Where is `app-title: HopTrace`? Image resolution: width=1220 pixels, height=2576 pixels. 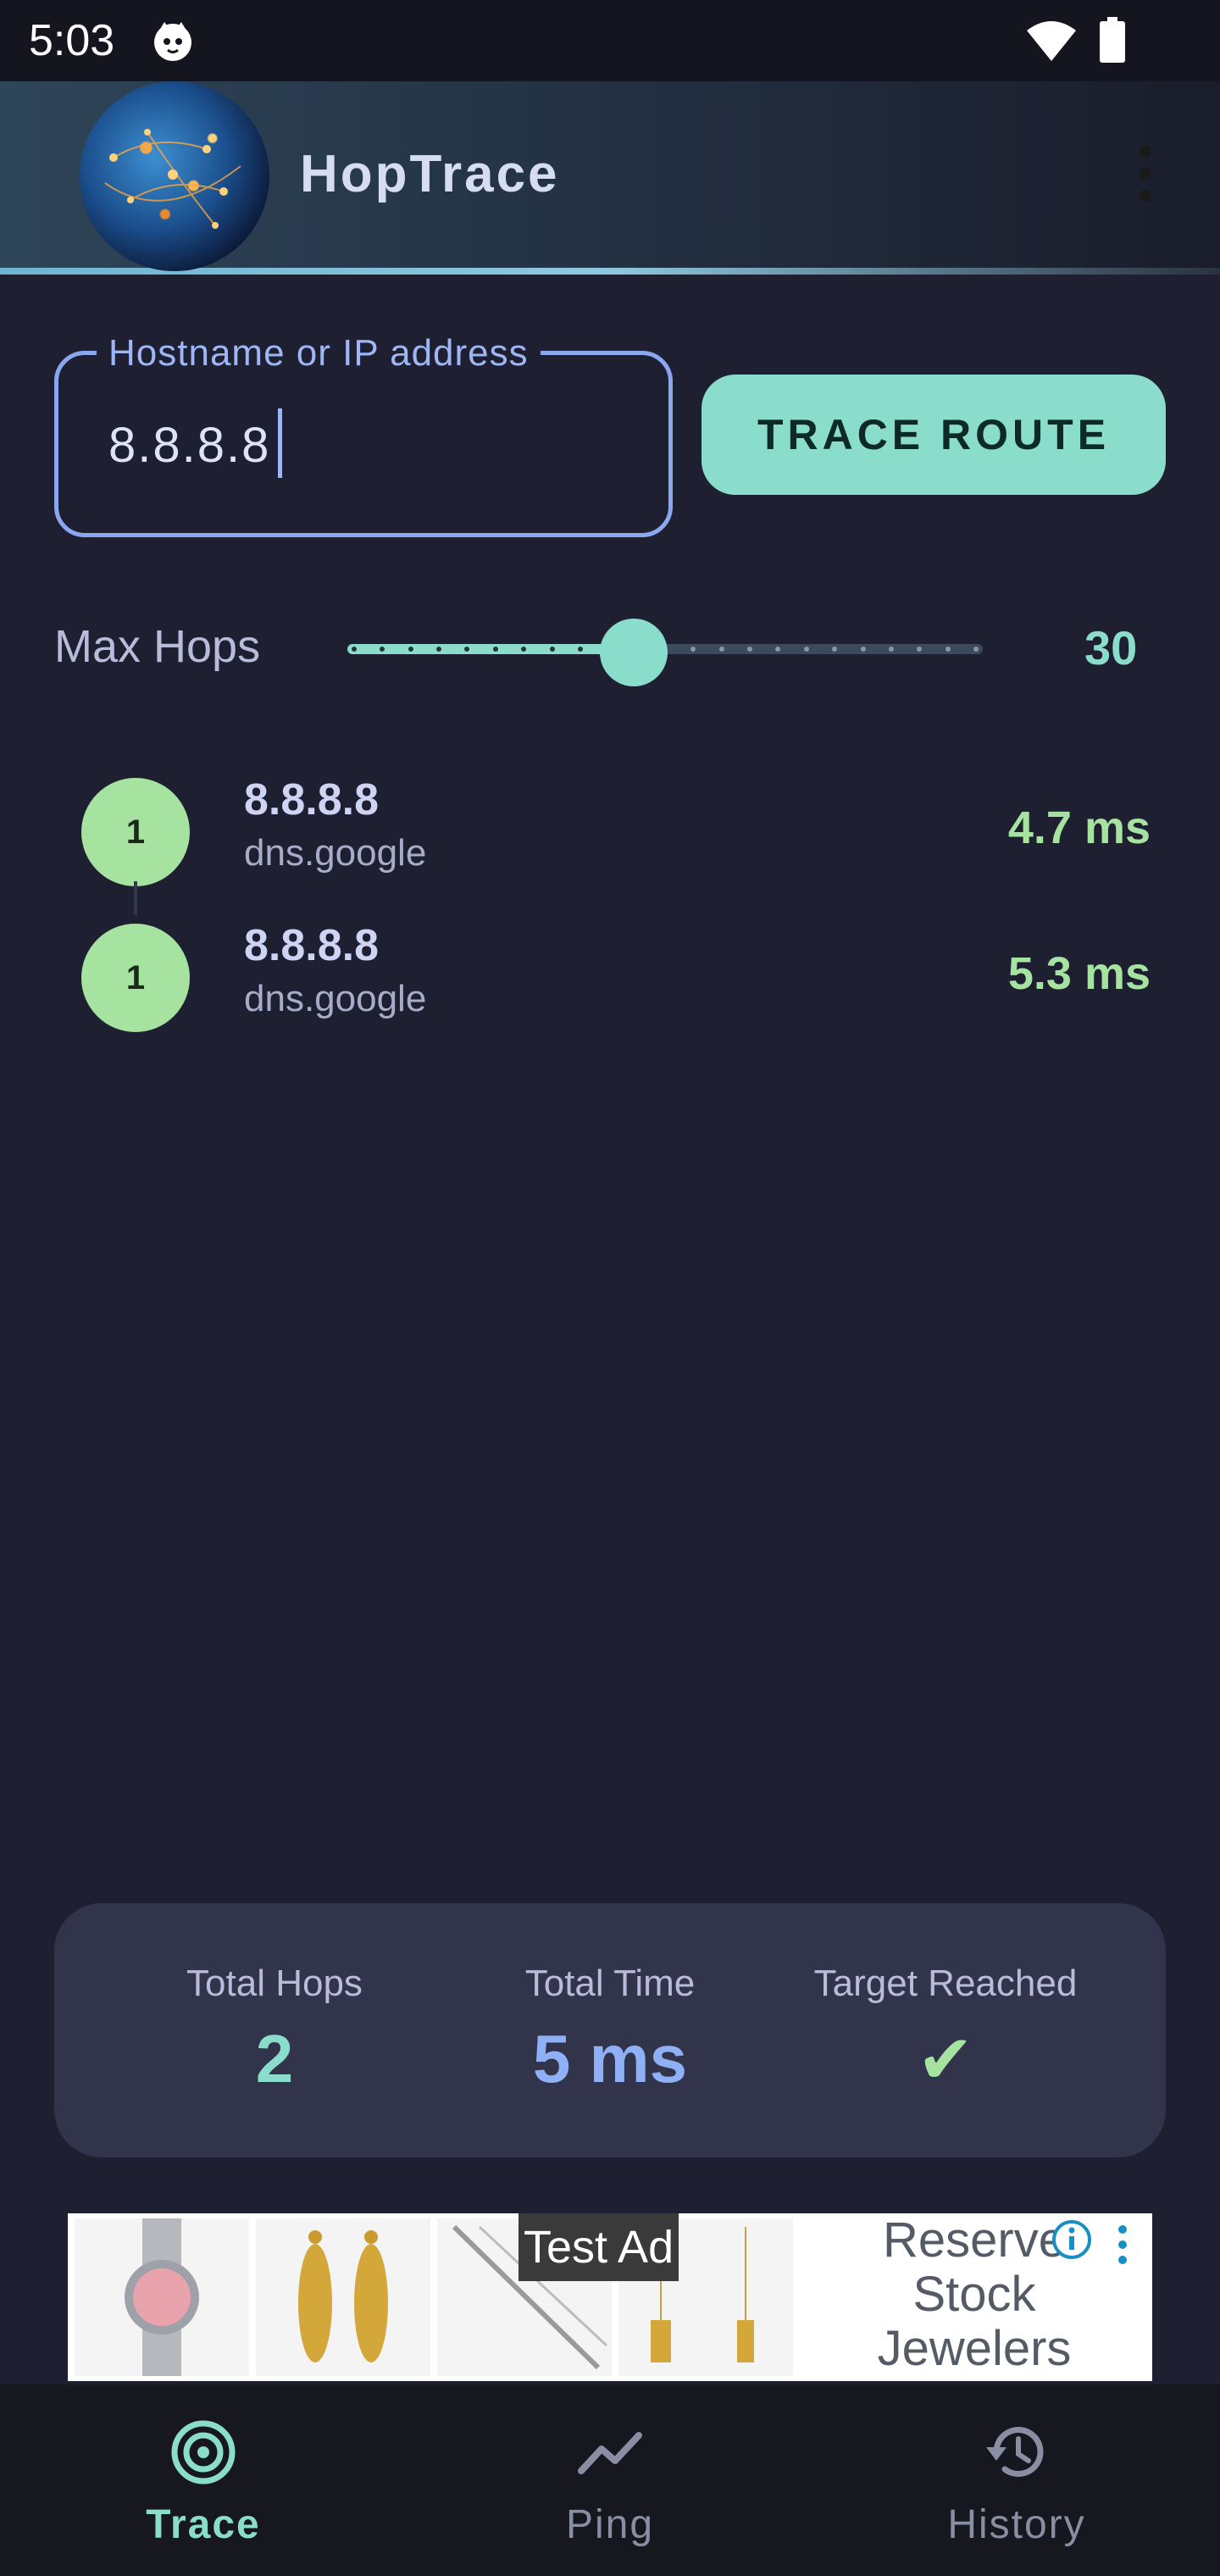 app-title: HopTrace is located at coordinates (430, 174).